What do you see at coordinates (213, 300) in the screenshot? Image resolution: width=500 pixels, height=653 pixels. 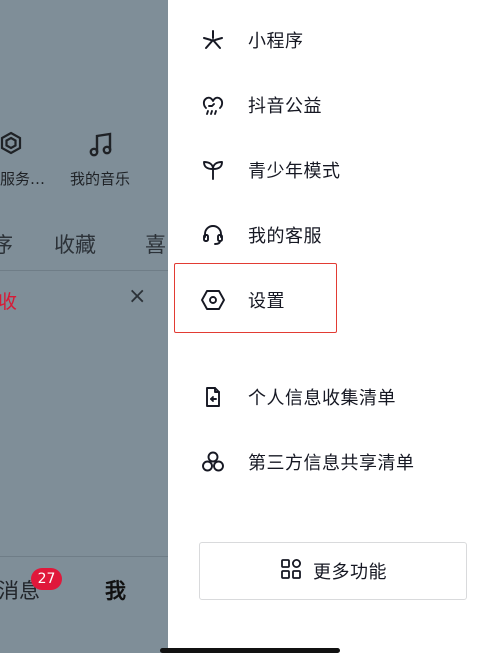 I see `settings-hexagon-icon` at bounding box center [213, 300].